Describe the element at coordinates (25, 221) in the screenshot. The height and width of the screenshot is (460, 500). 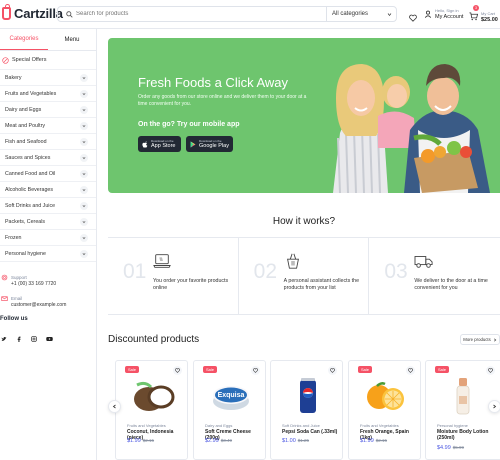
I see `sidebar-item-label: Packets, Cereals` at that location.